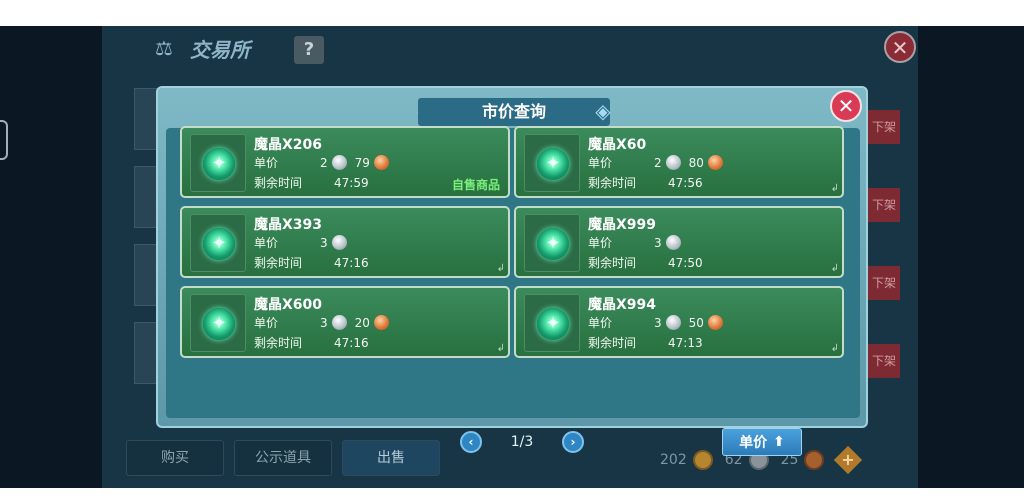 This screenshot has height=500, width=1024. I want to click on gold-coin-icon, so click(702, 460).